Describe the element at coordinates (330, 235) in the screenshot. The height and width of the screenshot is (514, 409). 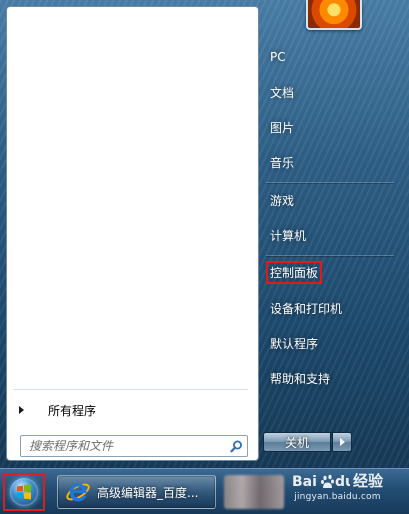
I see `places-item-computer: 计算机` at that location.